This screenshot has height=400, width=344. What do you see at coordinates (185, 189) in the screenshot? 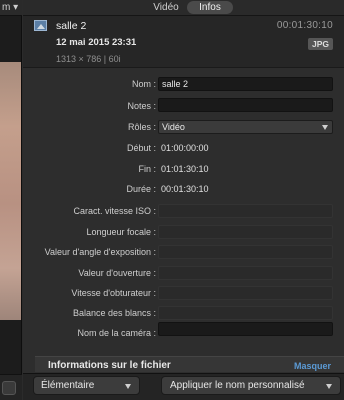
I see `duration-value: 00:01:30:10` at bounding box center [185, 189].